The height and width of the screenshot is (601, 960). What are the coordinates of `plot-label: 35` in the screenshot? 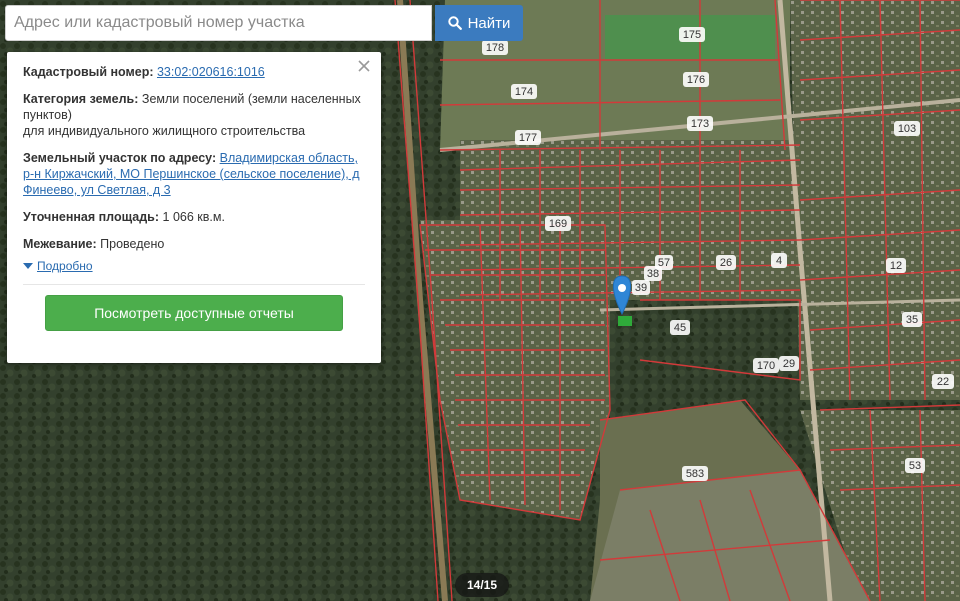 It's located at (912, 319).